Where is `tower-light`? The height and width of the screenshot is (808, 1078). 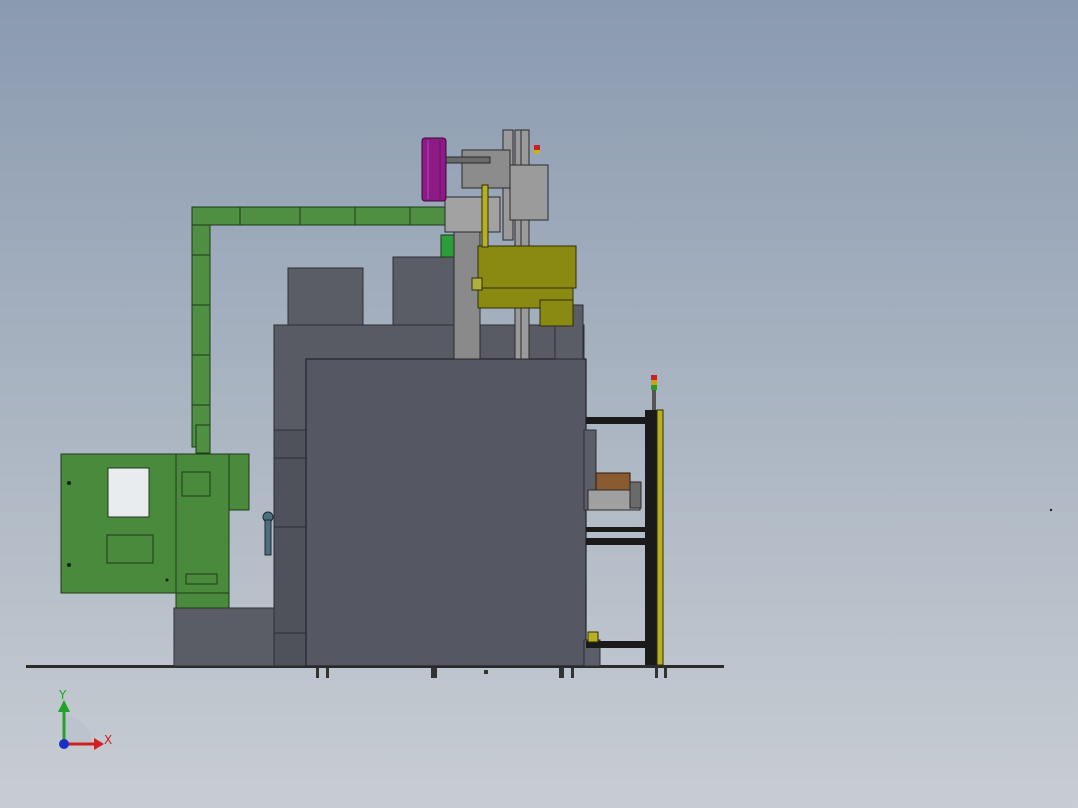 tower-light is located at coordinates (654, 392).